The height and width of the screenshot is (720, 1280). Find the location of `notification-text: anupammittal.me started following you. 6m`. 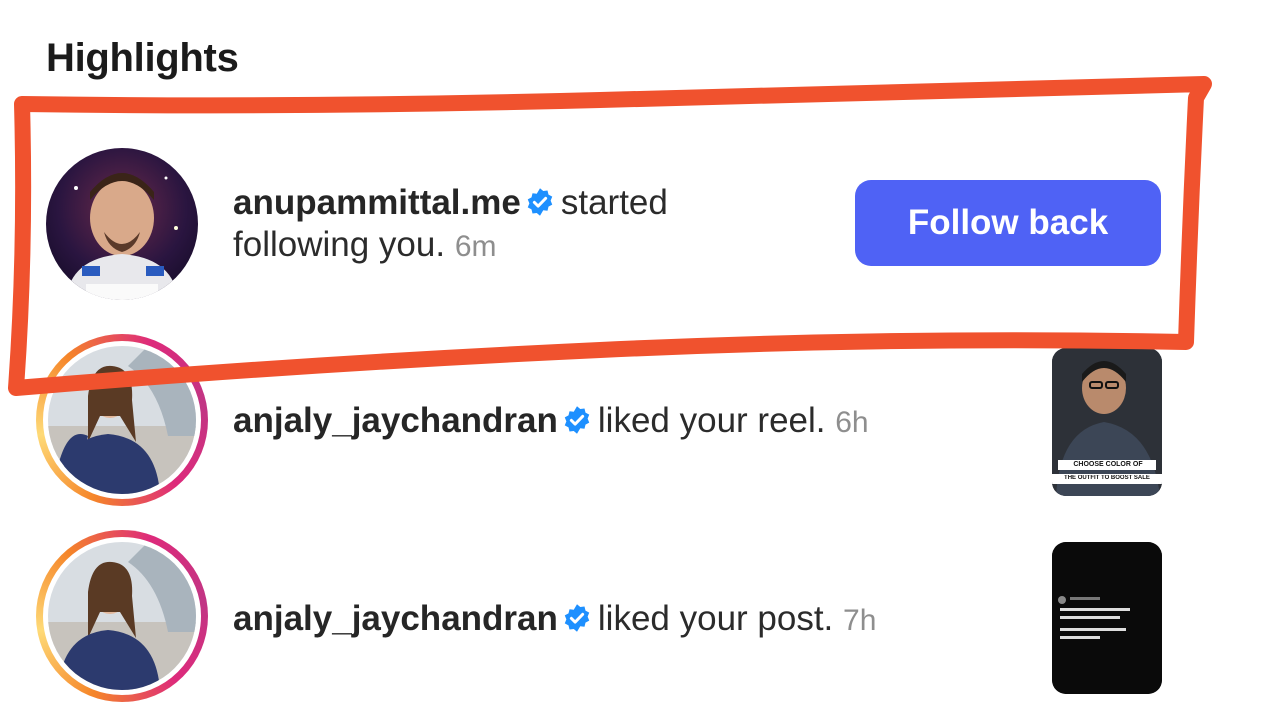

notification-text: anupammittal.me started following you. 6m is located at coordinates (450, 223).